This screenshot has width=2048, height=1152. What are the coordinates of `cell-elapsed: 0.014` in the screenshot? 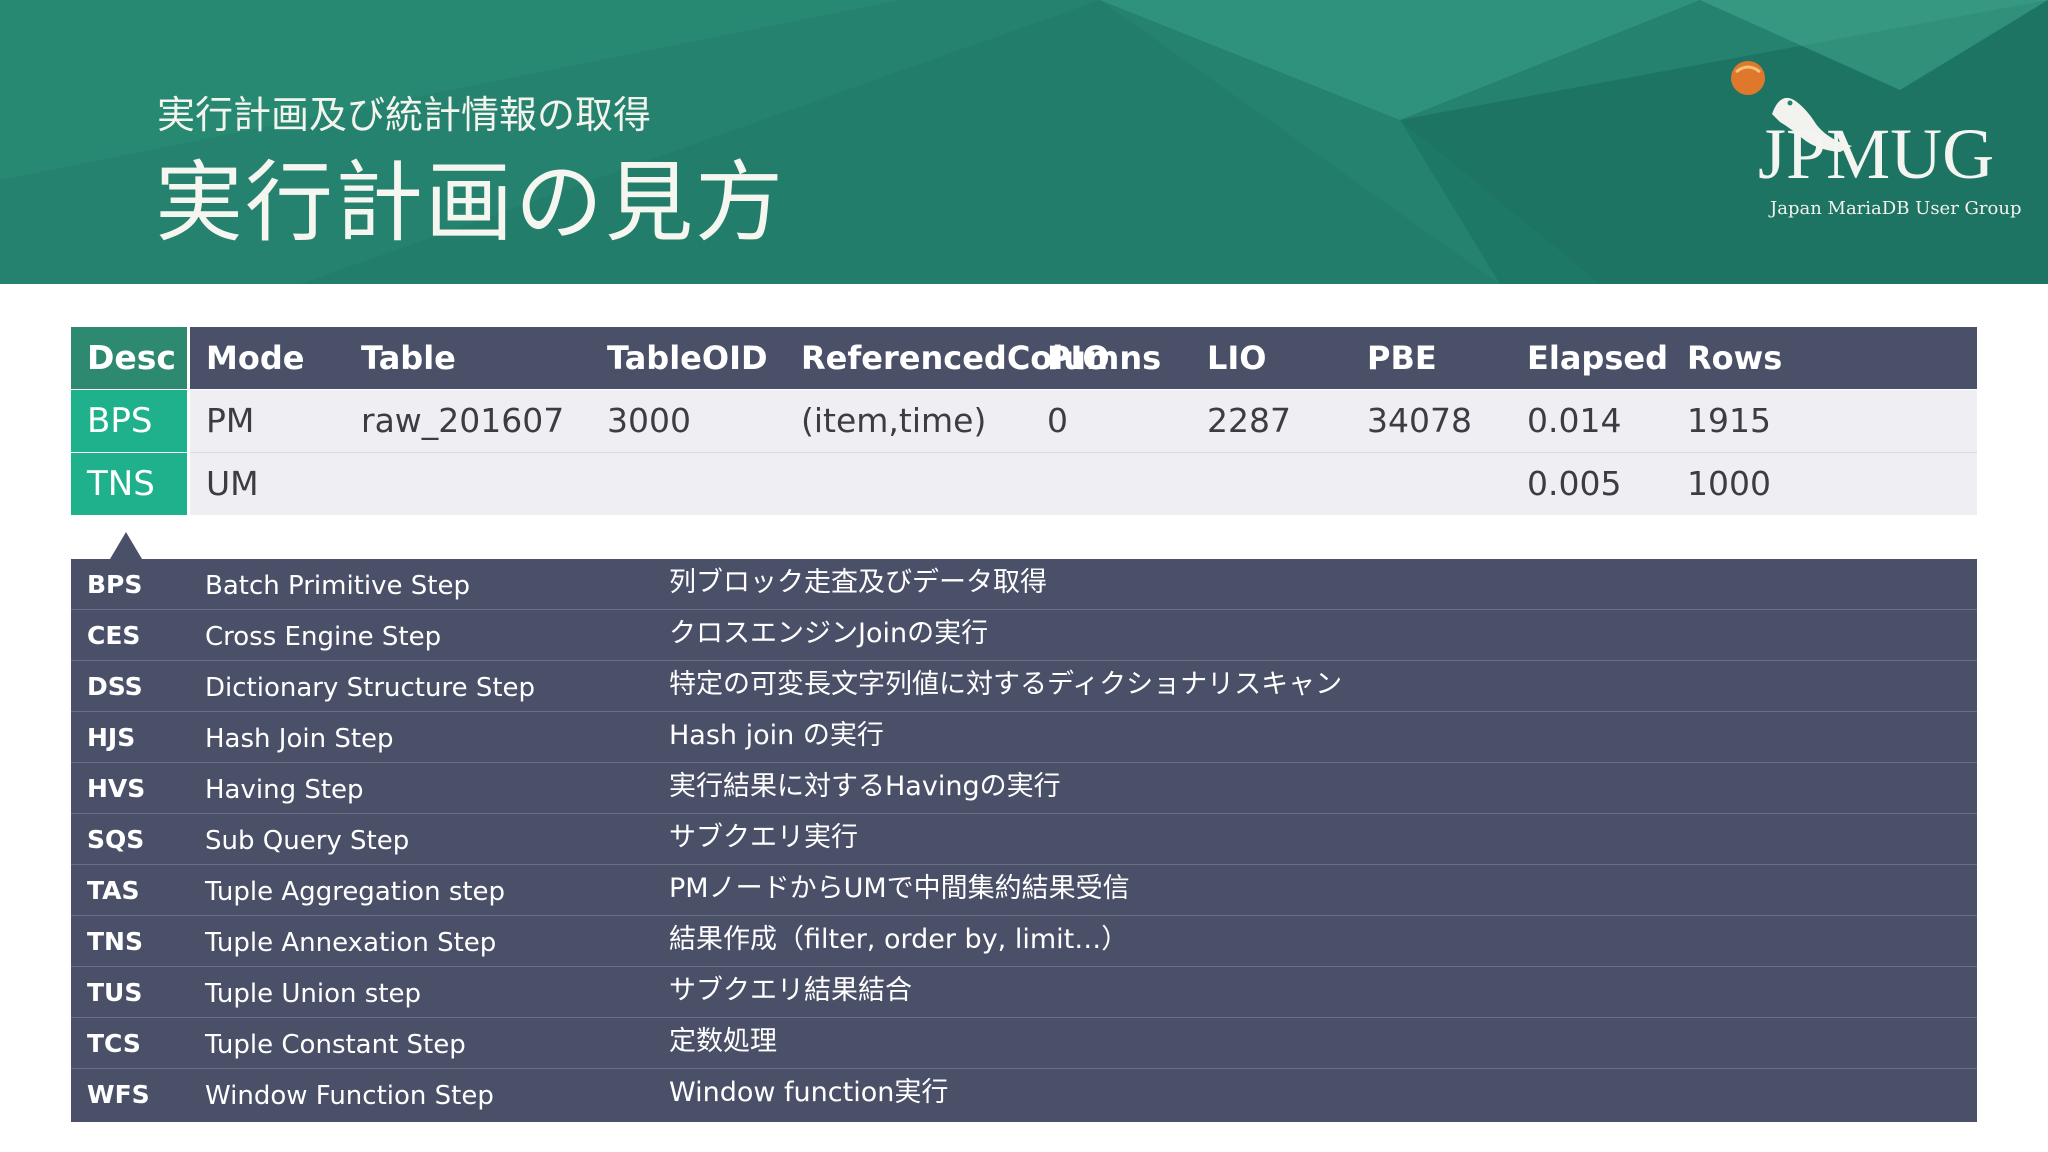 It's located at (1574, 420).